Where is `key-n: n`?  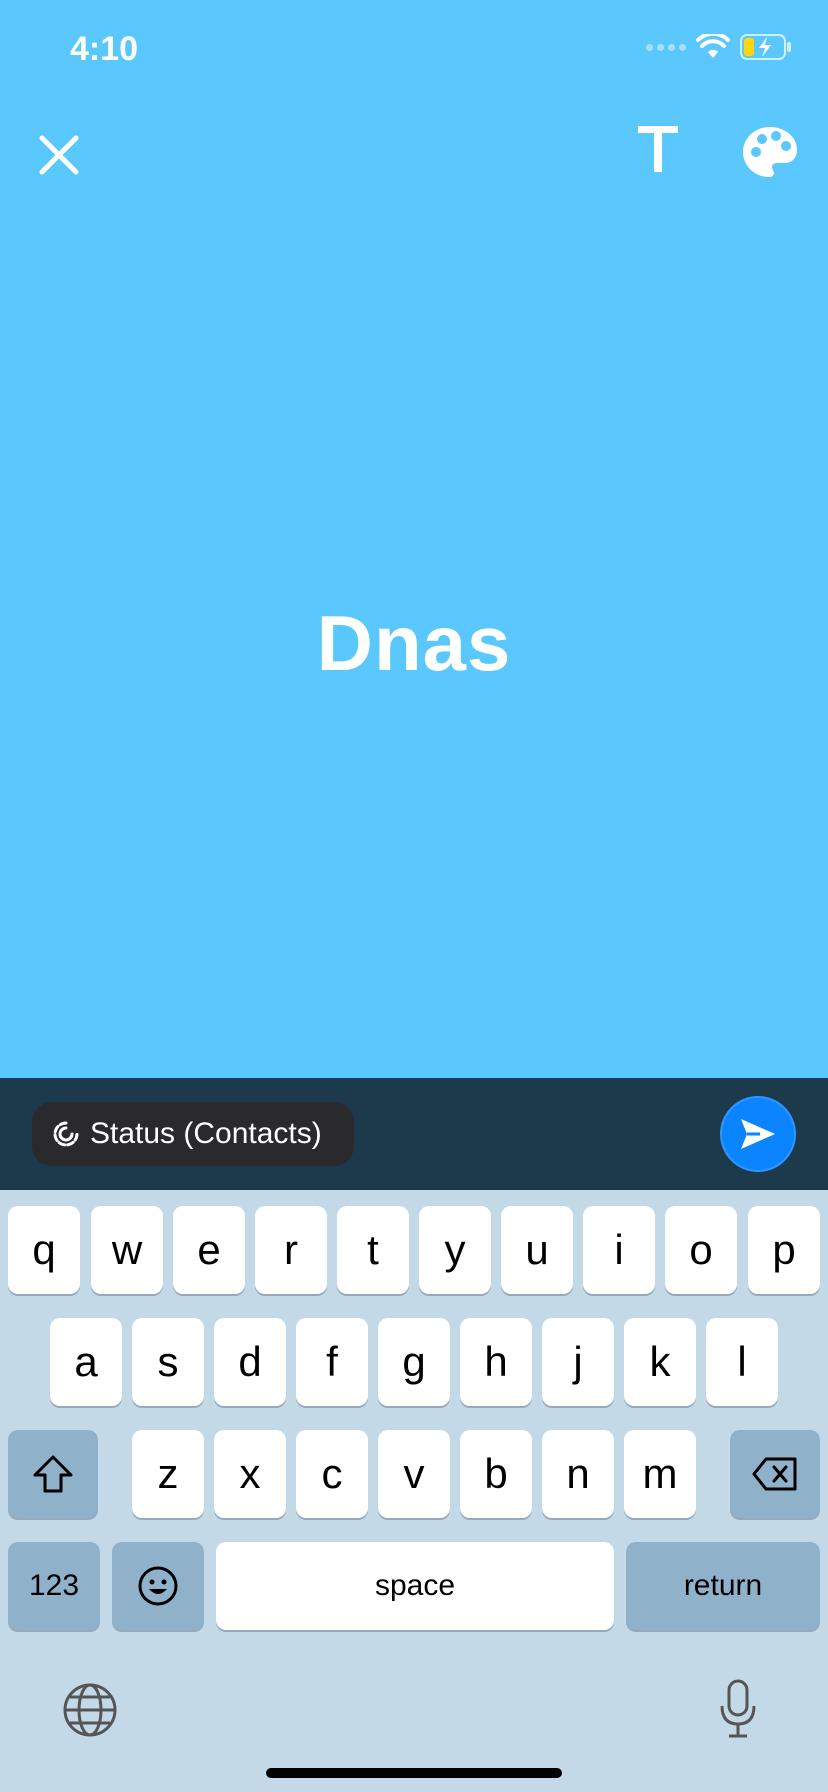
key-n: n is located at coordinates (578, 1474).